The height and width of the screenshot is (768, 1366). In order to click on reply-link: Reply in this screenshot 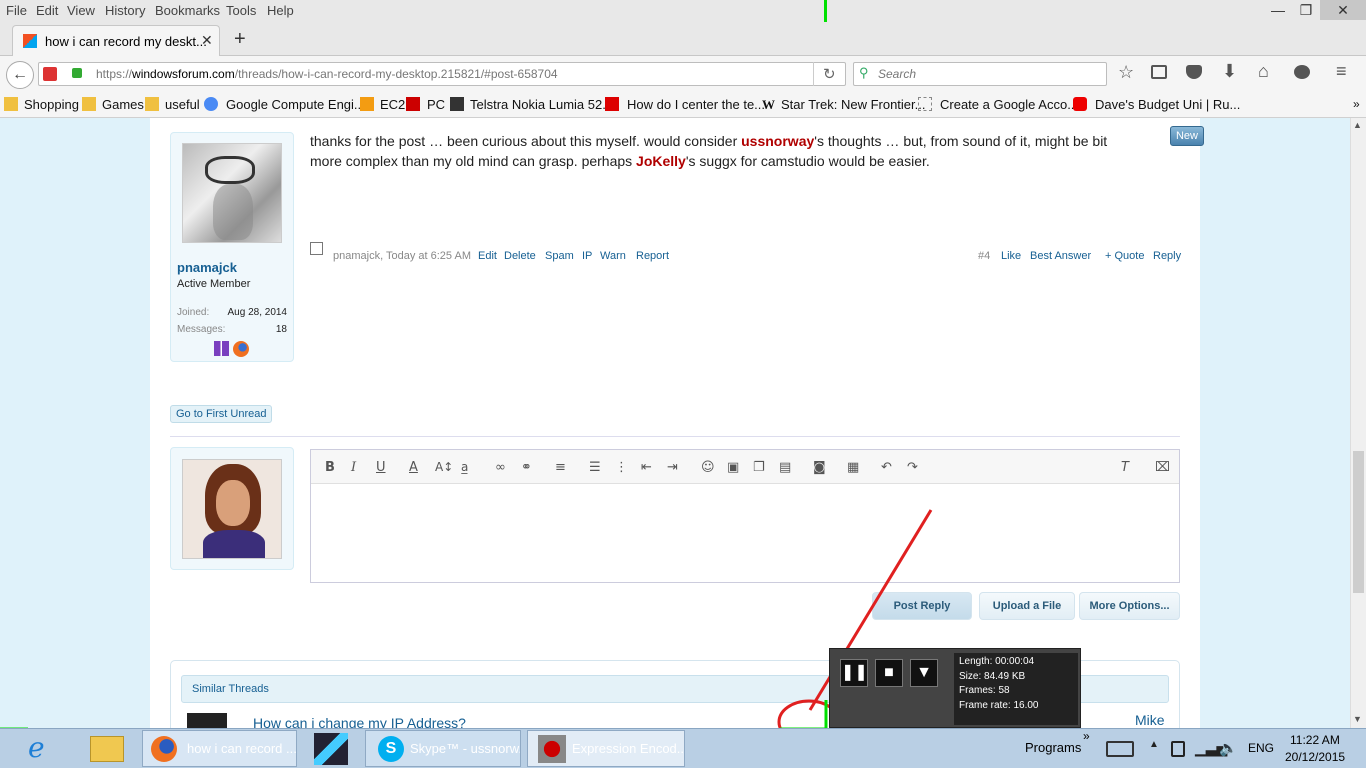, I will do `click(1167, 256)`.